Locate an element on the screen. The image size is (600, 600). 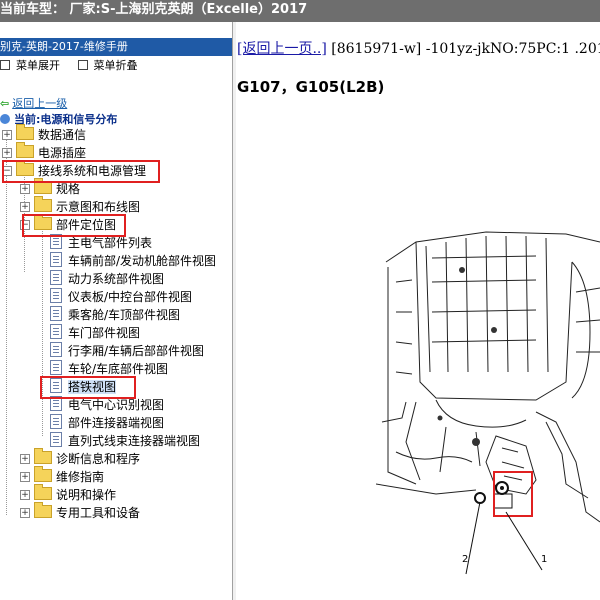
tree-item-label: 主电气部件列表 is located at coordinates (110, 243).